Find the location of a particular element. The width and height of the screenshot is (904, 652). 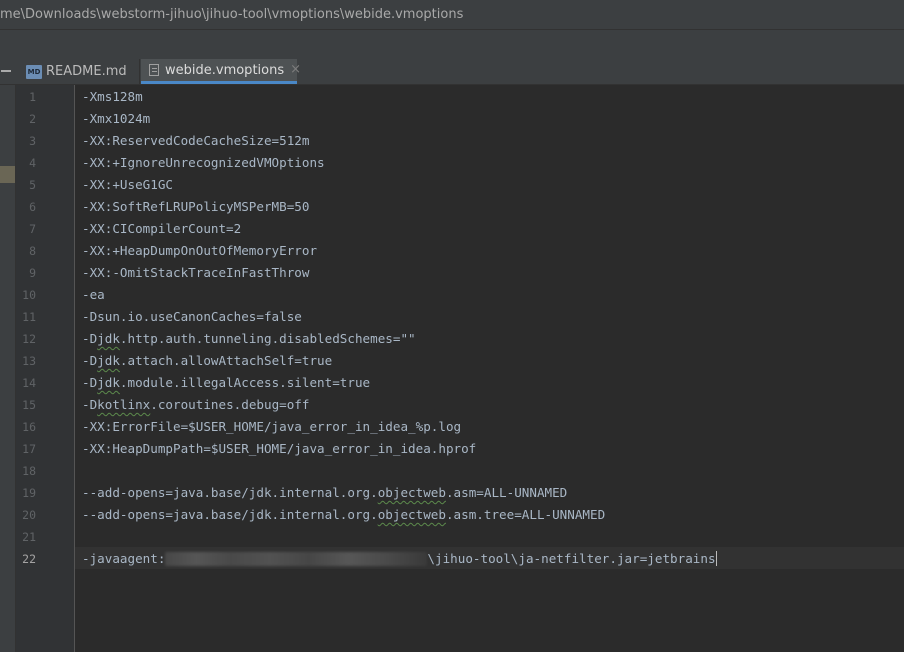

line-number: 16 is located at coordinates (29, 427).